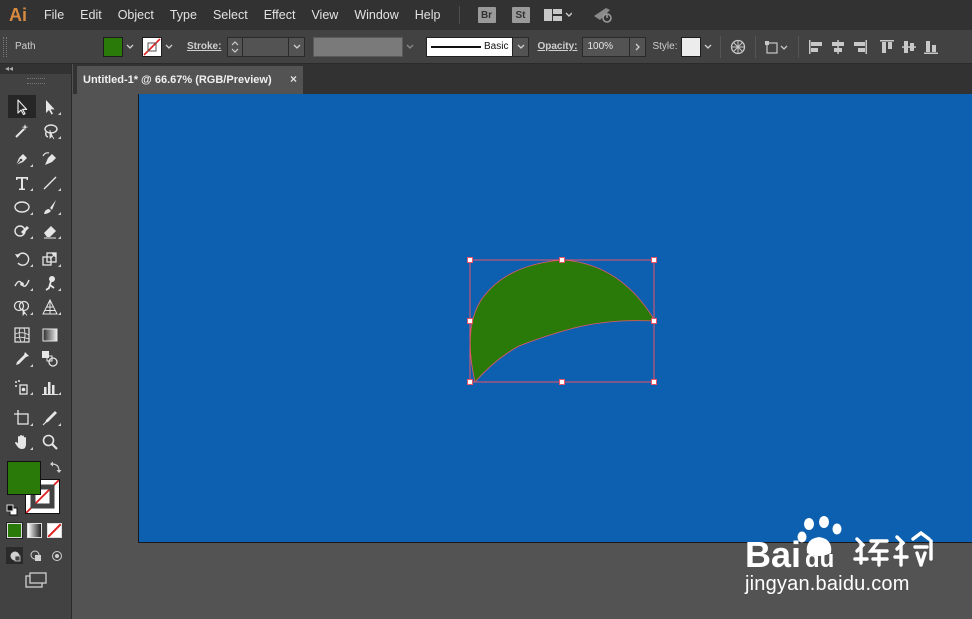 Image resolution: width=972 pixels, height=619 pixels. I want to click on magic-wand-tool, so click(22, 130).